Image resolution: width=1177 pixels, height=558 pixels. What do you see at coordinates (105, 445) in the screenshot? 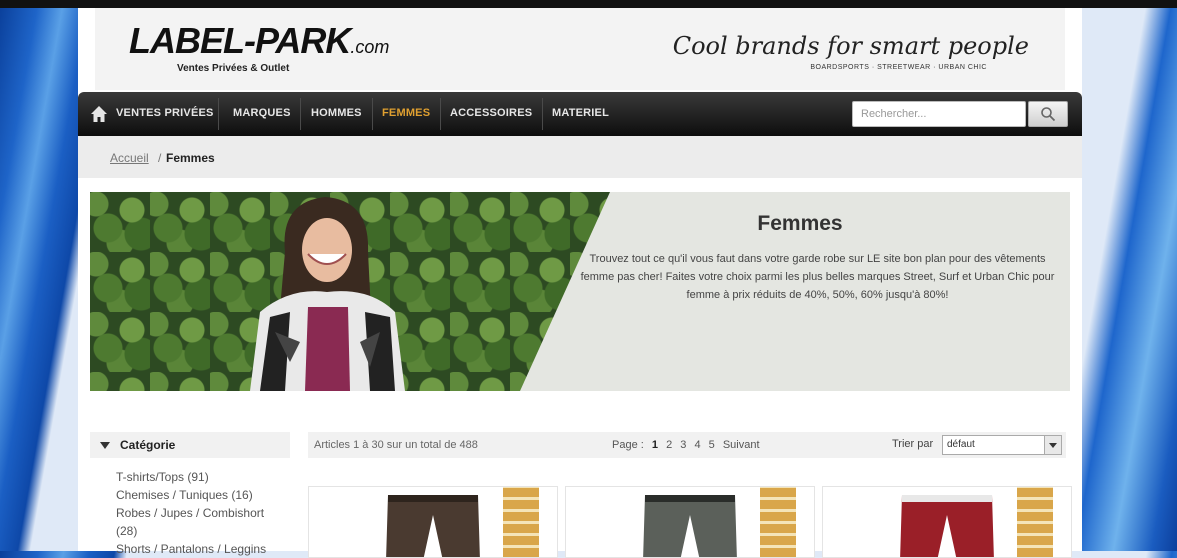
I see `collapse-arrow-icon` at bounding box center [105, 445].